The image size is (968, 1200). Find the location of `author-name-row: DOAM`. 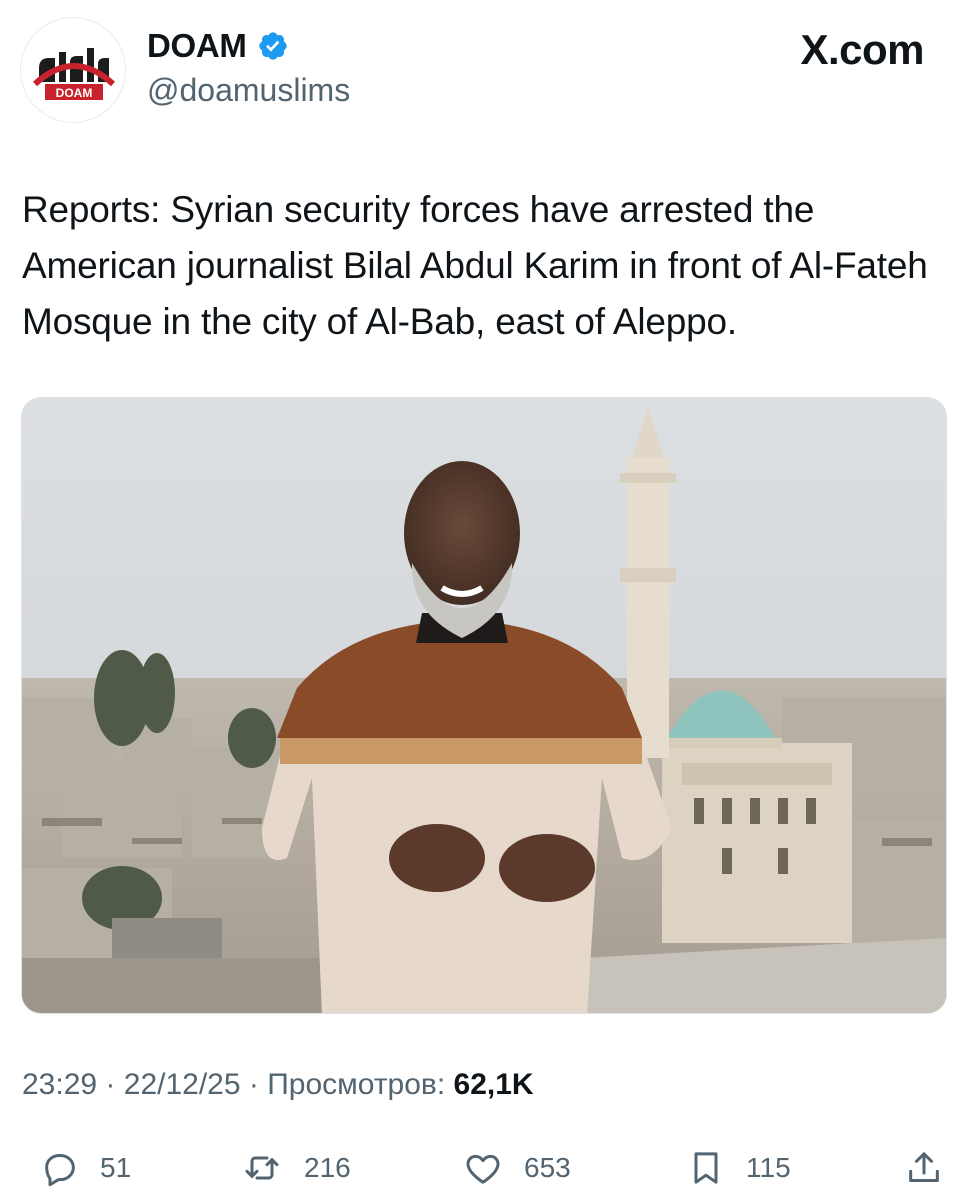

author-name-row: DOAM is located at coordinates (218, 46).